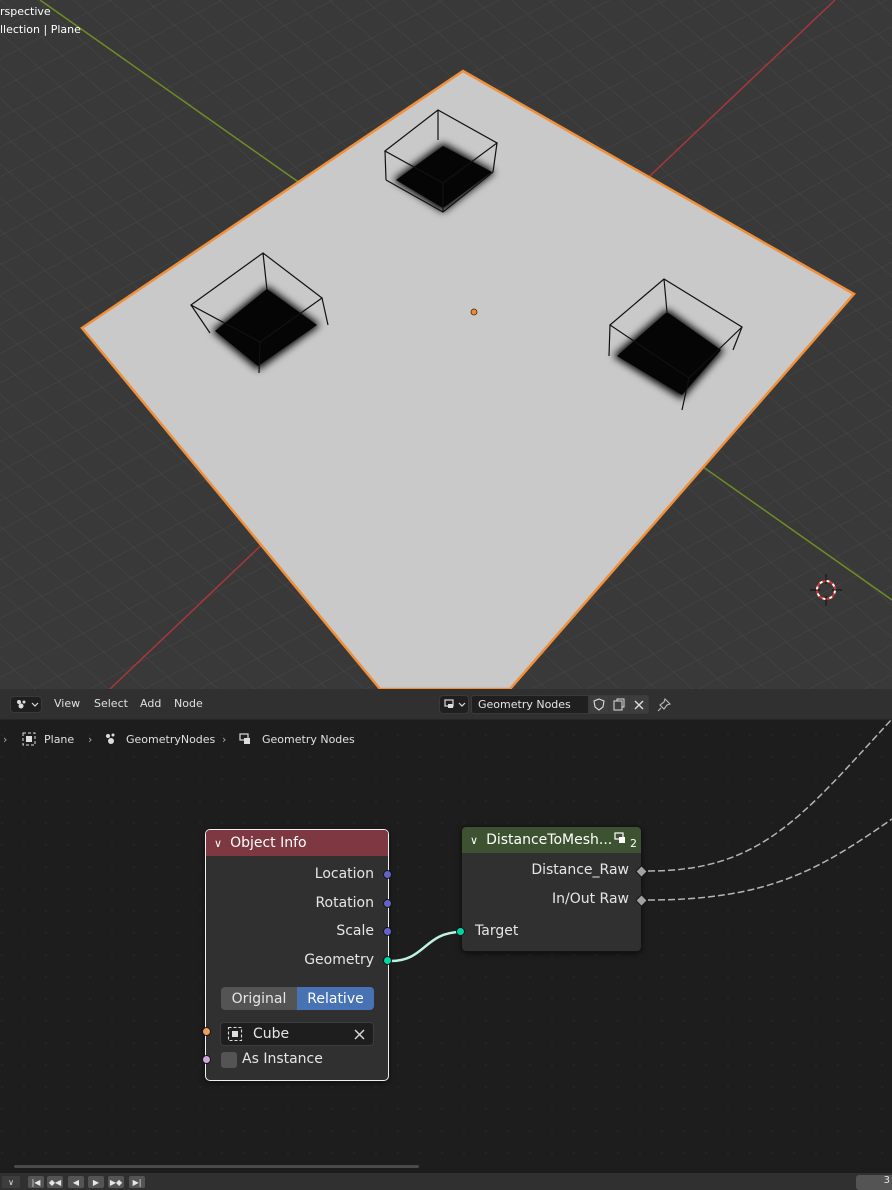 The height and width of the screenshot is (1190, 892). Describe the element at coordinates (355, 931) in the screenshot. I see `socket-label-scale: Scale` at that location.